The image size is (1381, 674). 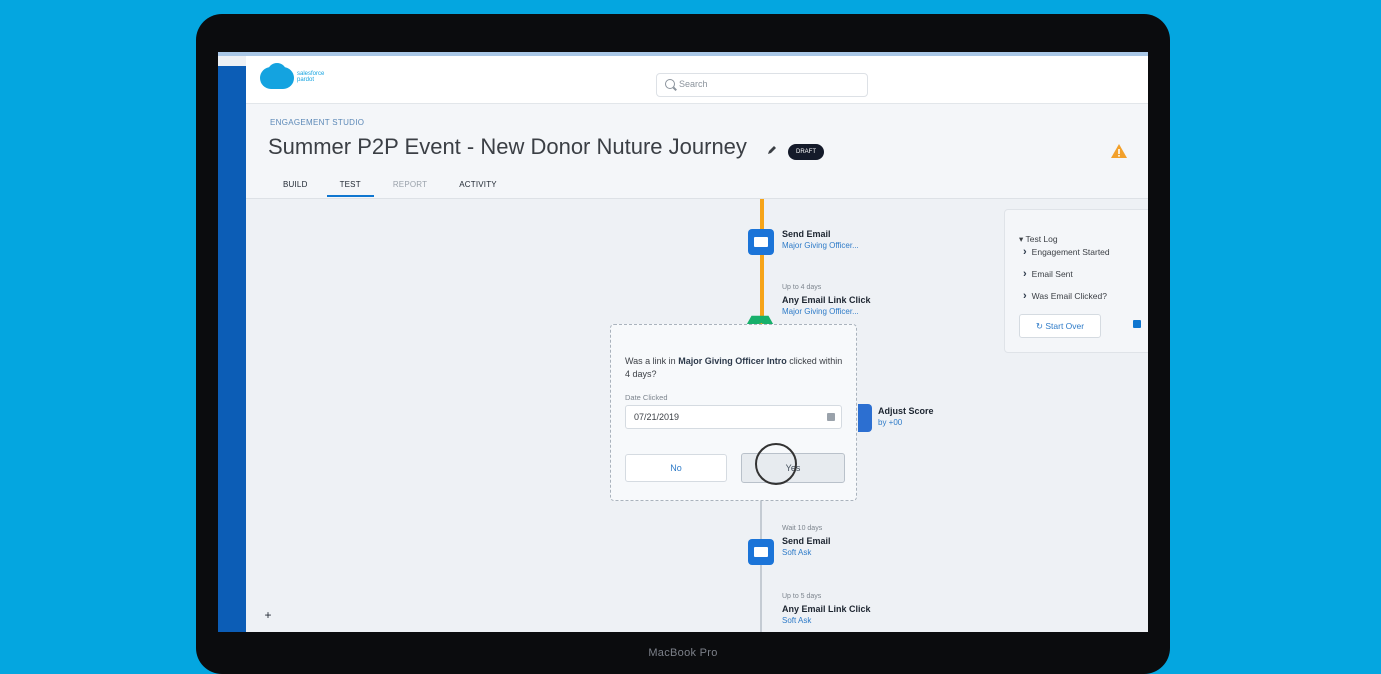 What do you see at coordinates (865, 418) in the screenshot?
I see `adjust-score-icon` at bounding box center [865, 418].